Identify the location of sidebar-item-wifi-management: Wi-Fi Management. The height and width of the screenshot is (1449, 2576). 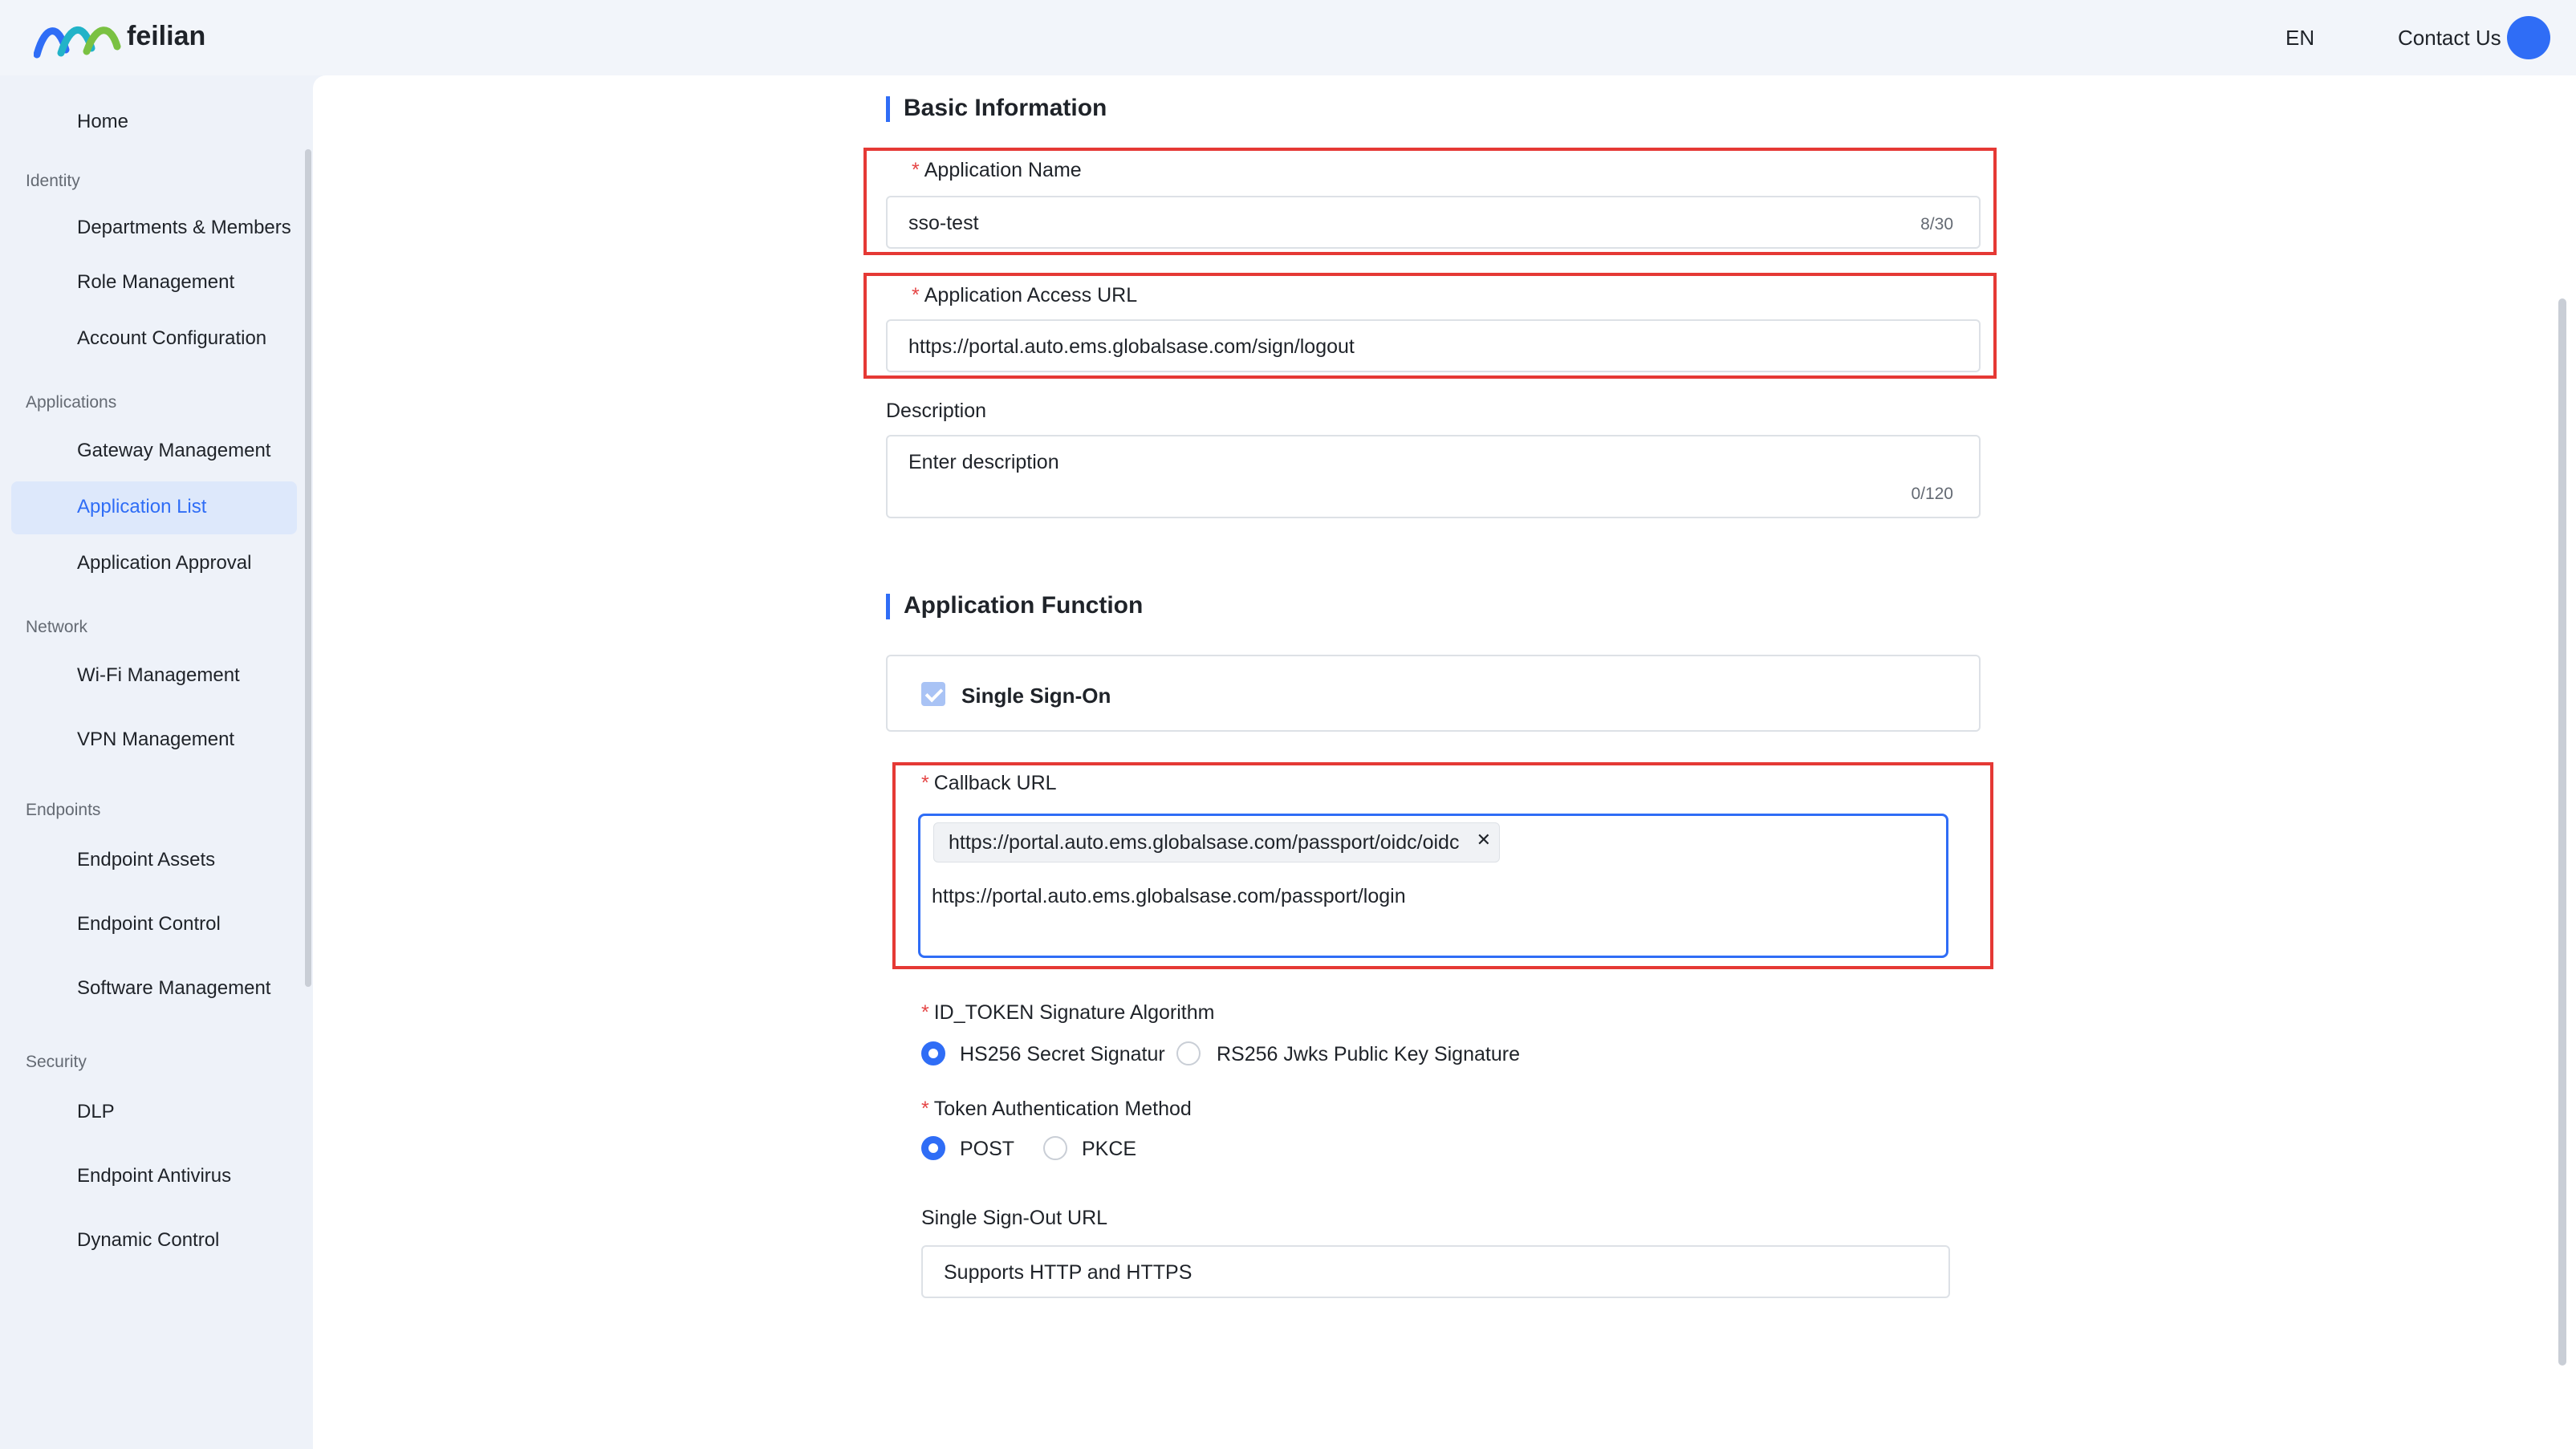
(158, 675).